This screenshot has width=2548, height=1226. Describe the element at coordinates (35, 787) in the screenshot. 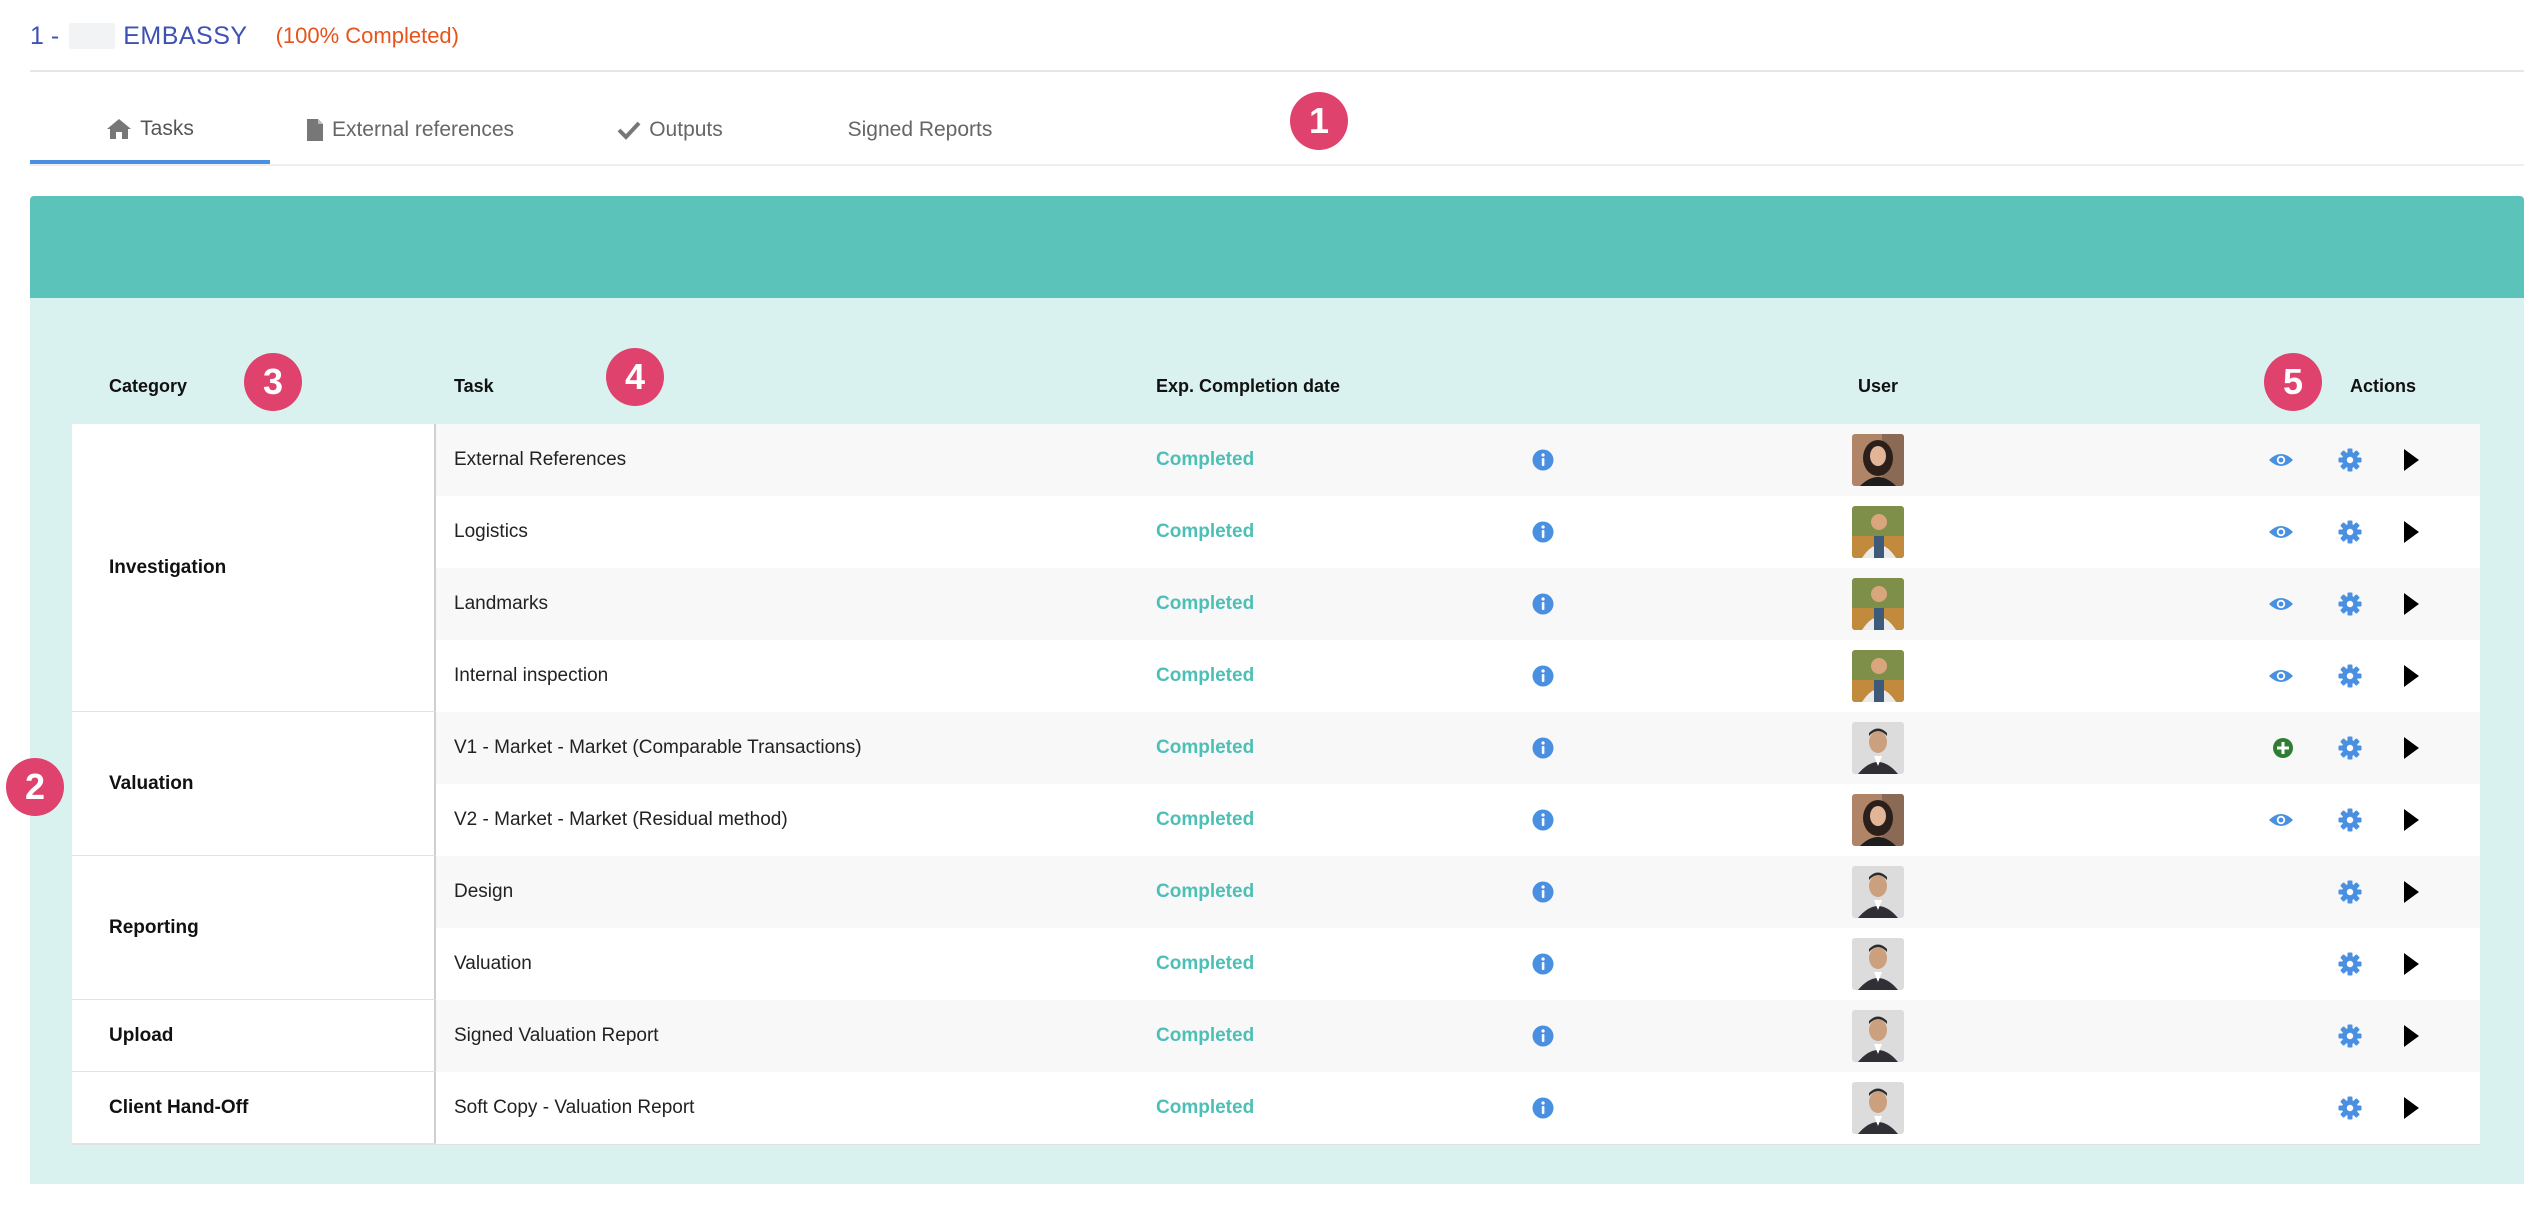

I see `callout-marker: 2` at that location.